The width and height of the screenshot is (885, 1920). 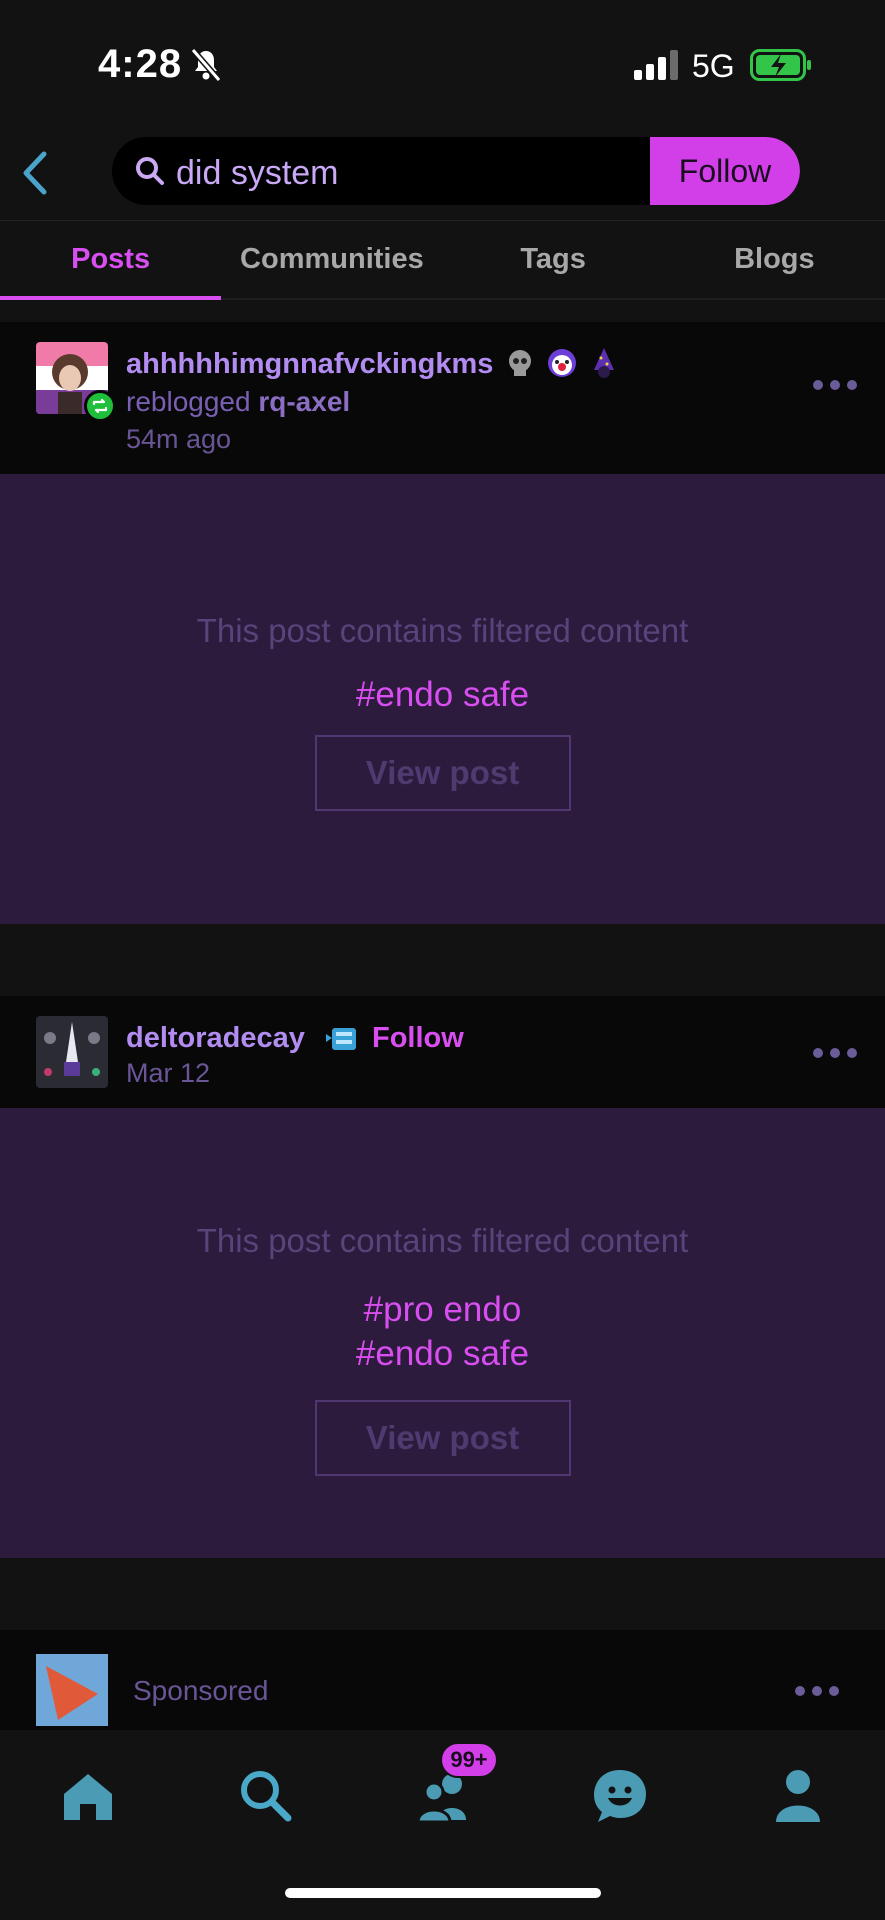 I want to click on reblogged-from-link: rq-axel, so click(x=304, y=401).